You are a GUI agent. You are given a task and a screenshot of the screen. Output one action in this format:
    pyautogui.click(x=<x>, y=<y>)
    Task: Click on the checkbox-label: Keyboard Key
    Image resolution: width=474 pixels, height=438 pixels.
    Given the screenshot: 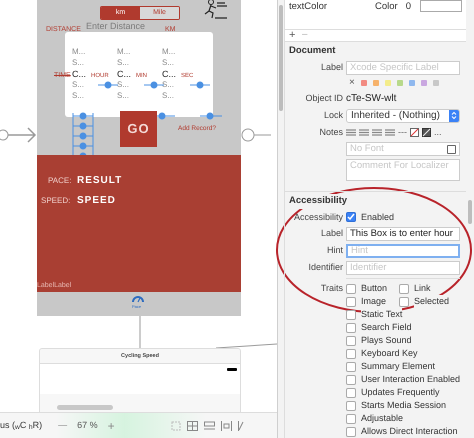 What is the action you would take?
    pyautogui.click(x=389, y=353)
    